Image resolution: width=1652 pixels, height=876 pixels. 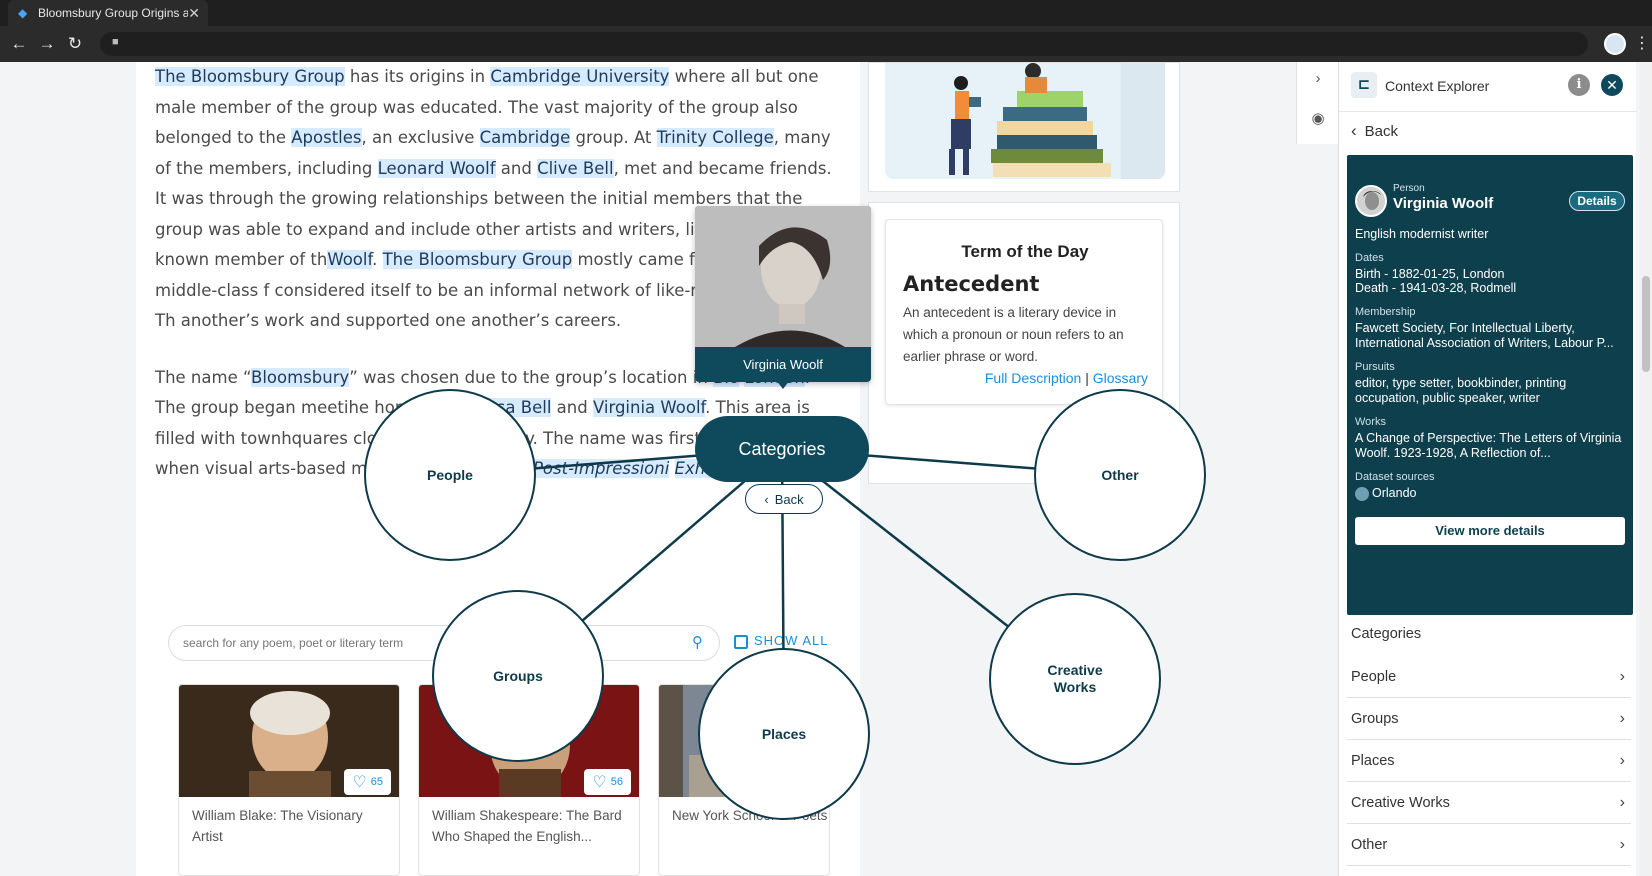 I want to click on browser-menu-icon: ⋮, so click(x=1642, y=43).